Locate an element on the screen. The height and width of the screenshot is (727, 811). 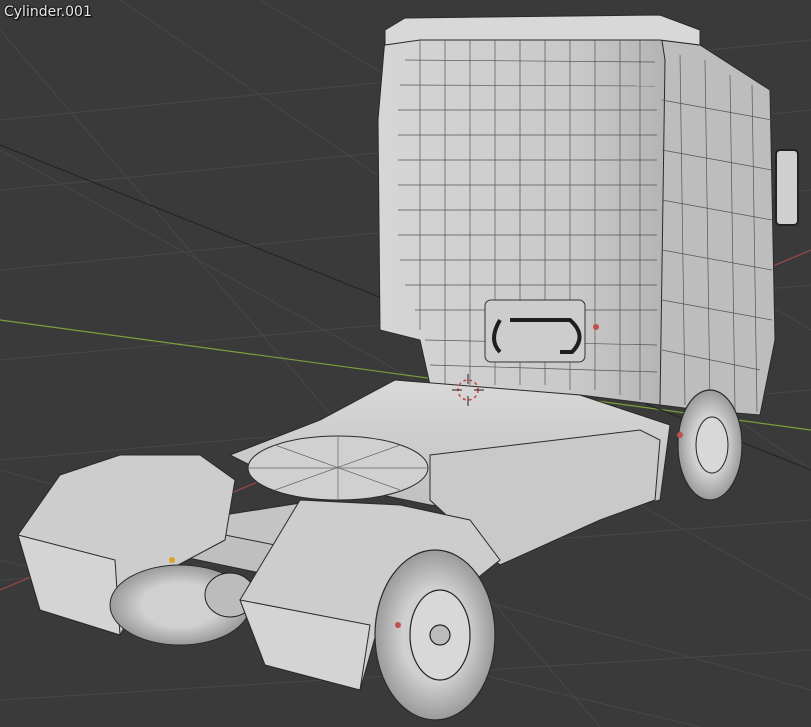
cab-roof is located at coordinates (542, 30).